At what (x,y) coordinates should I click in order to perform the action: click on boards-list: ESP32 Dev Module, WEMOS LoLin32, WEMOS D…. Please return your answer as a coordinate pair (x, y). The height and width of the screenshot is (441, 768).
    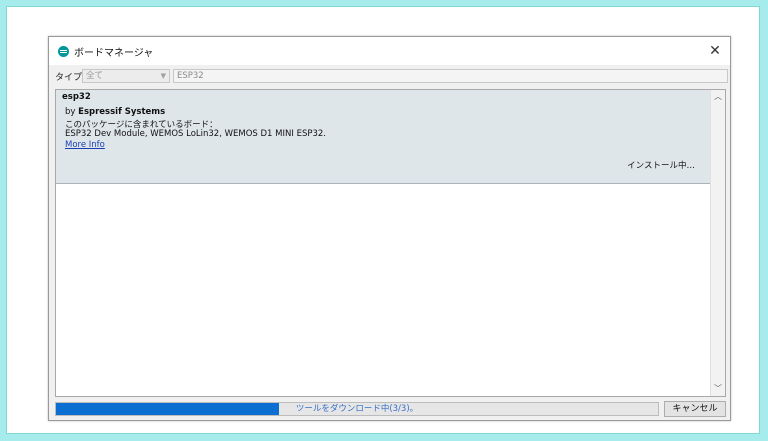
    Looking at the image, I should click on (195, 134).